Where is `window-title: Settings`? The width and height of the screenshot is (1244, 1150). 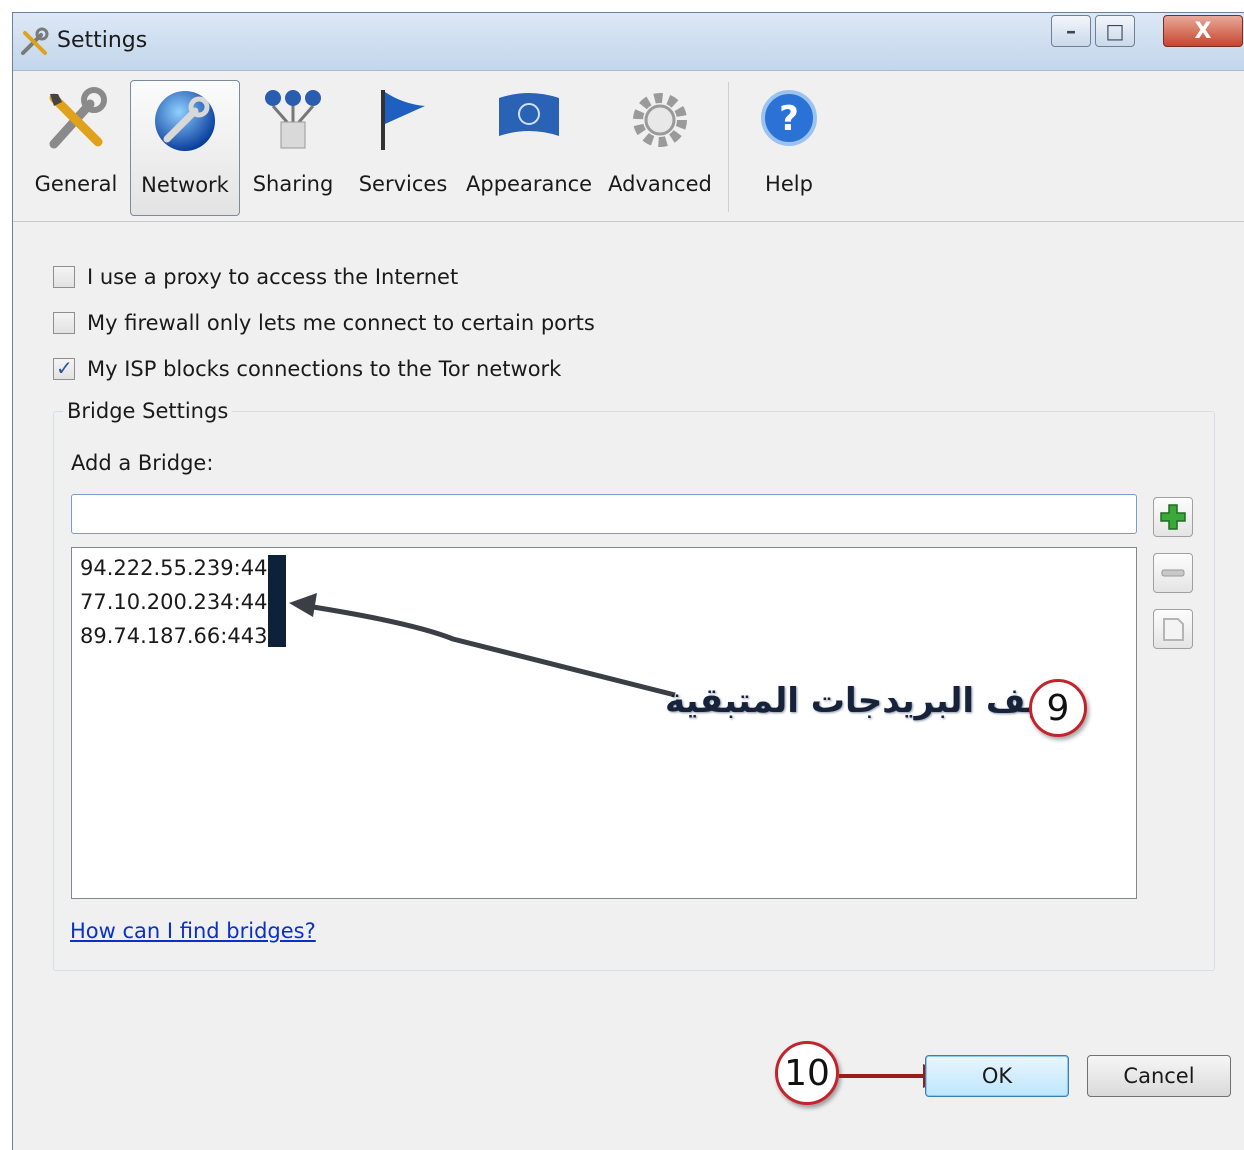
window-title: Settings is located at coordinates (102, 40).